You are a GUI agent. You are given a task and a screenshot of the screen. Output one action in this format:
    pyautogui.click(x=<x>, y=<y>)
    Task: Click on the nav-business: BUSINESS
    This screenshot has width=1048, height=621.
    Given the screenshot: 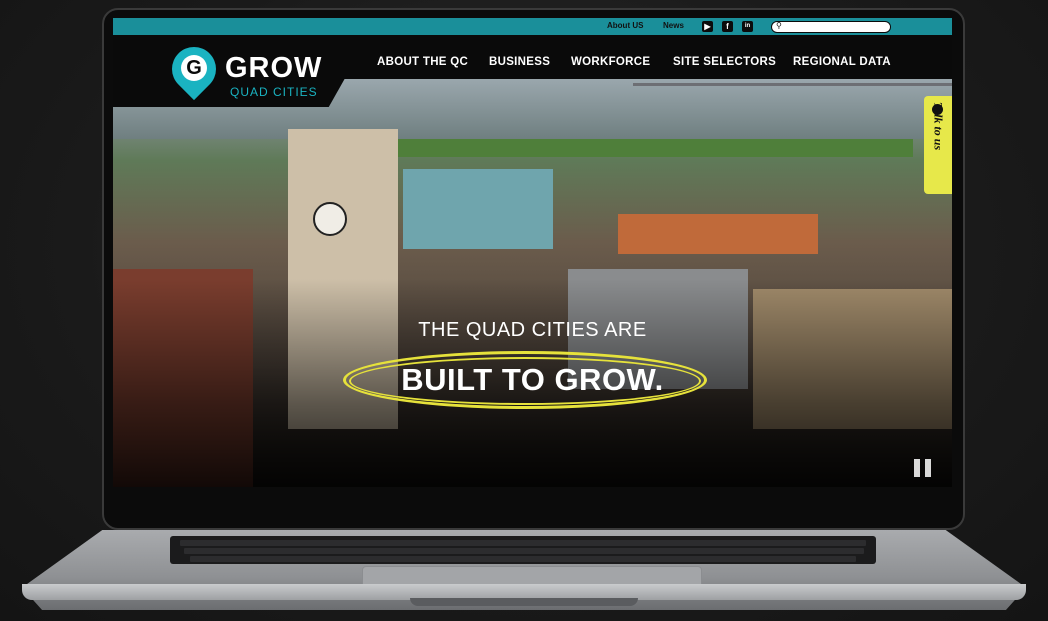 What is the action you would take?
    pyautogui.click(x=519, y=62)
    